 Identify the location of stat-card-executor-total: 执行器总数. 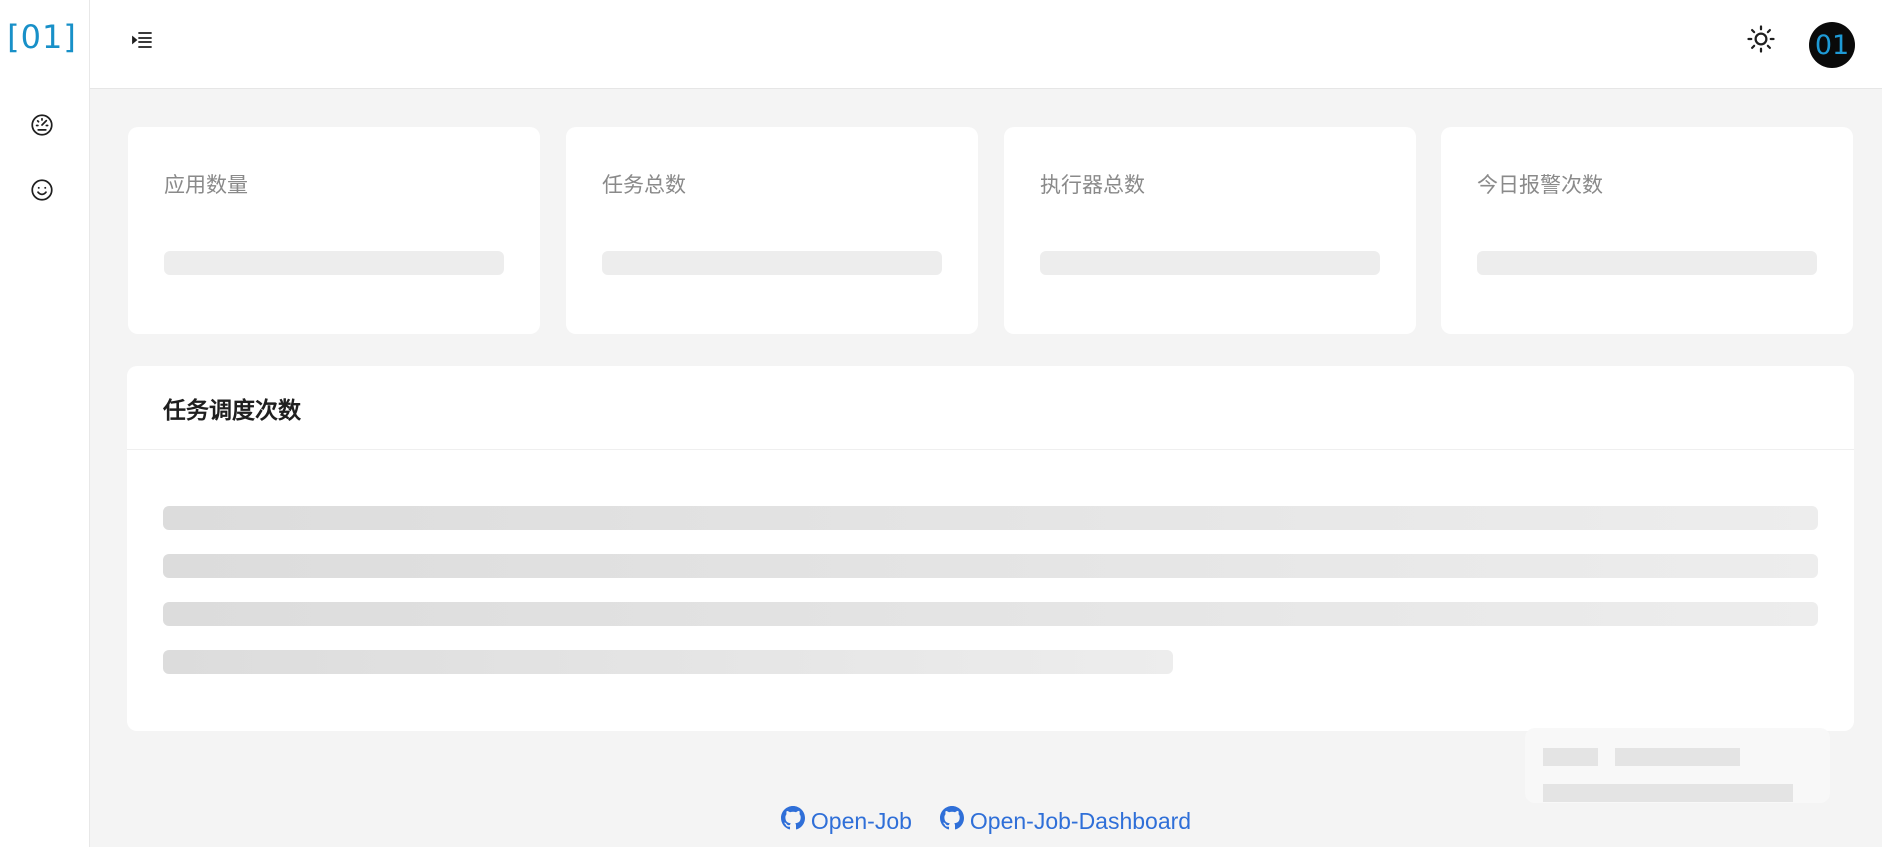
(1210, 230).